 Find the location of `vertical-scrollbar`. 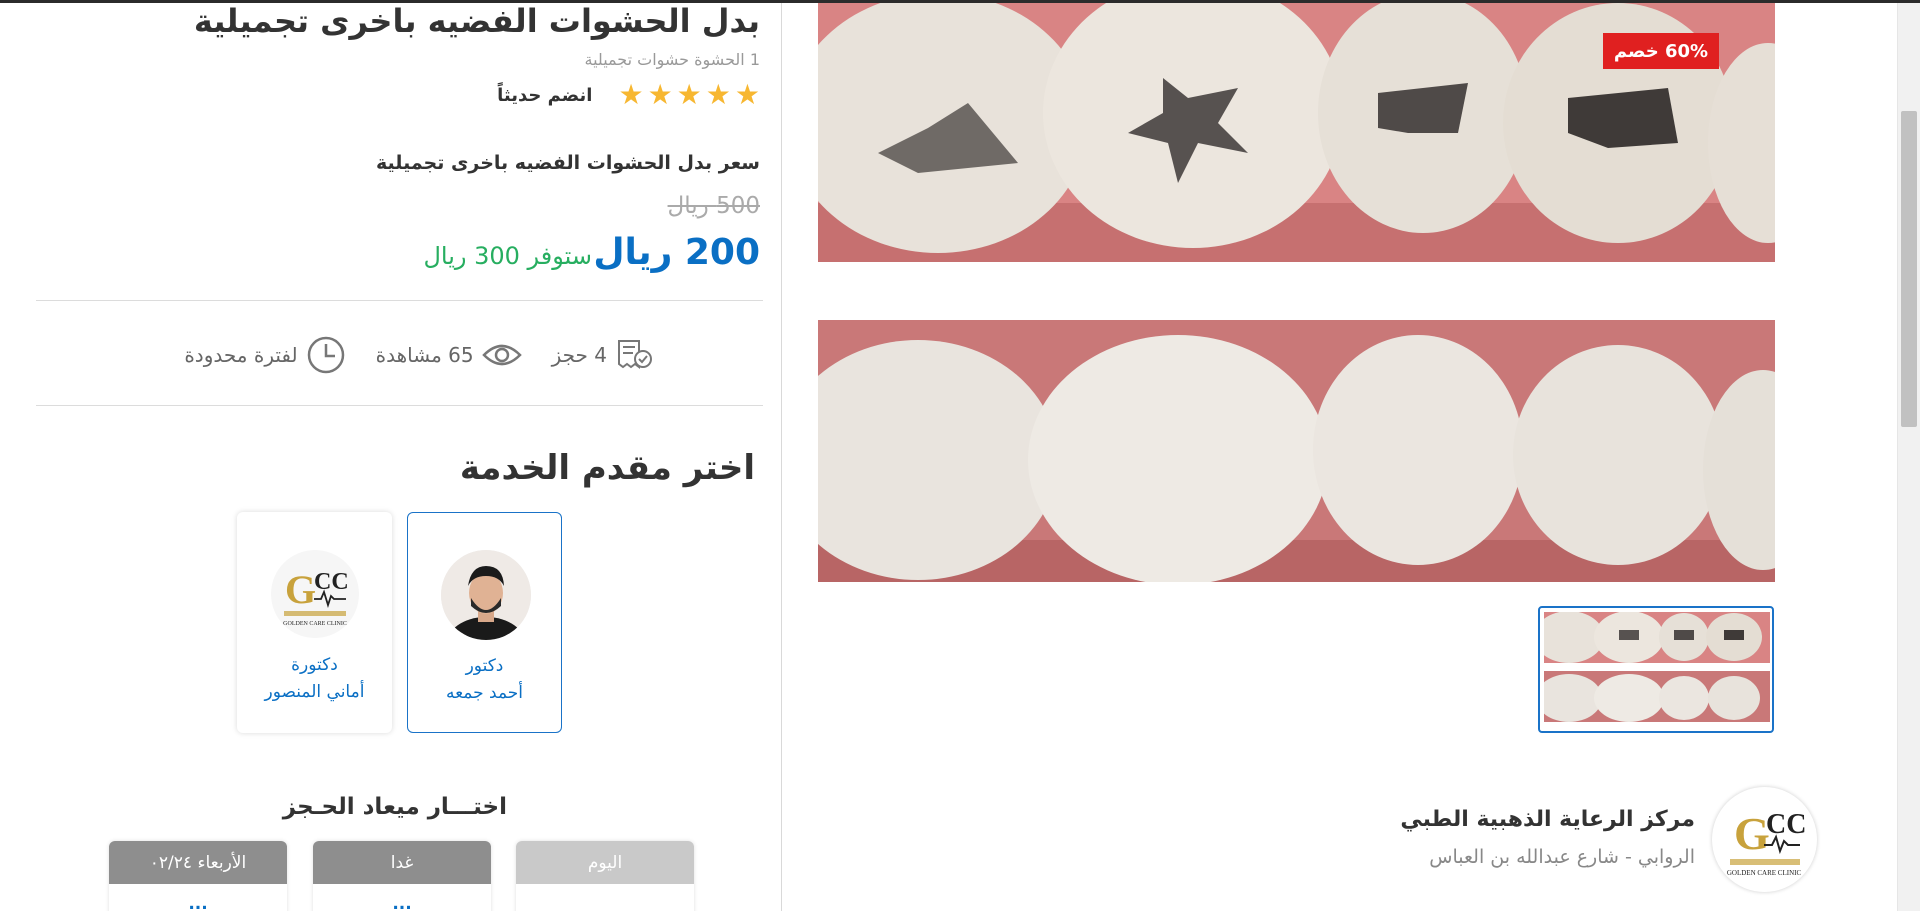

vertical-scrollbar is located at coordinates (1908, 457).